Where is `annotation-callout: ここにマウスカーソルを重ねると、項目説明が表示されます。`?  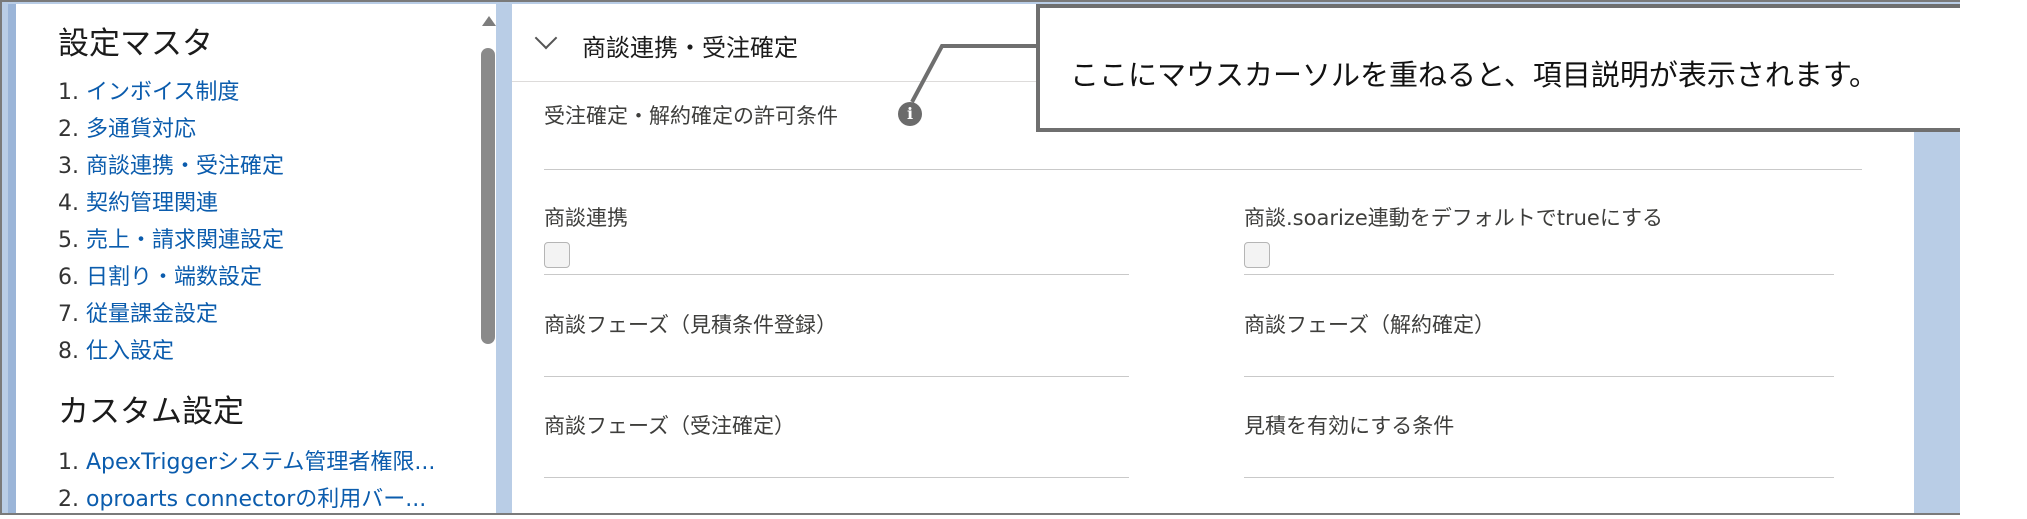 annotation-callout: ここにマウスカーソルを重ねると、項目説明が表示されます。 is located at coordinates (1500, 68).